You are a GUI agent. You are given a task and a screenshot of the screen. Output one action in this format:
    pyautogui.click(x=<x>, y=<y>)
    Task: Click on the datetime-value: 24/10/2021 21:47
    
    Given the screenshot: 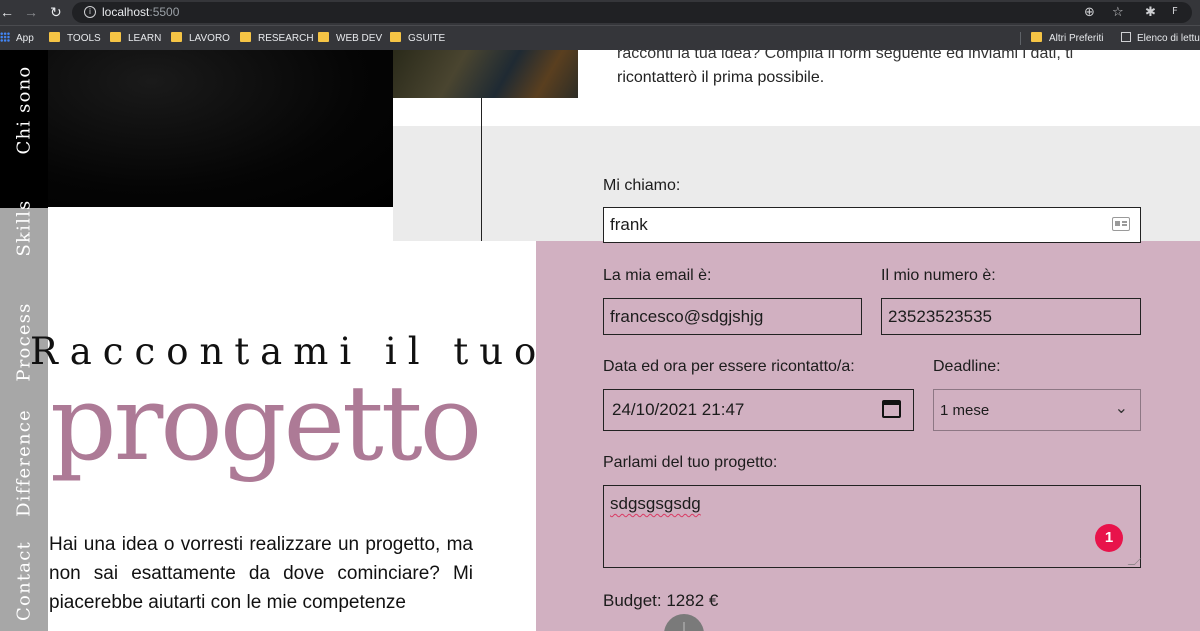 What is the action you would take?
    pyautogui.click(x=678, y=409)
    